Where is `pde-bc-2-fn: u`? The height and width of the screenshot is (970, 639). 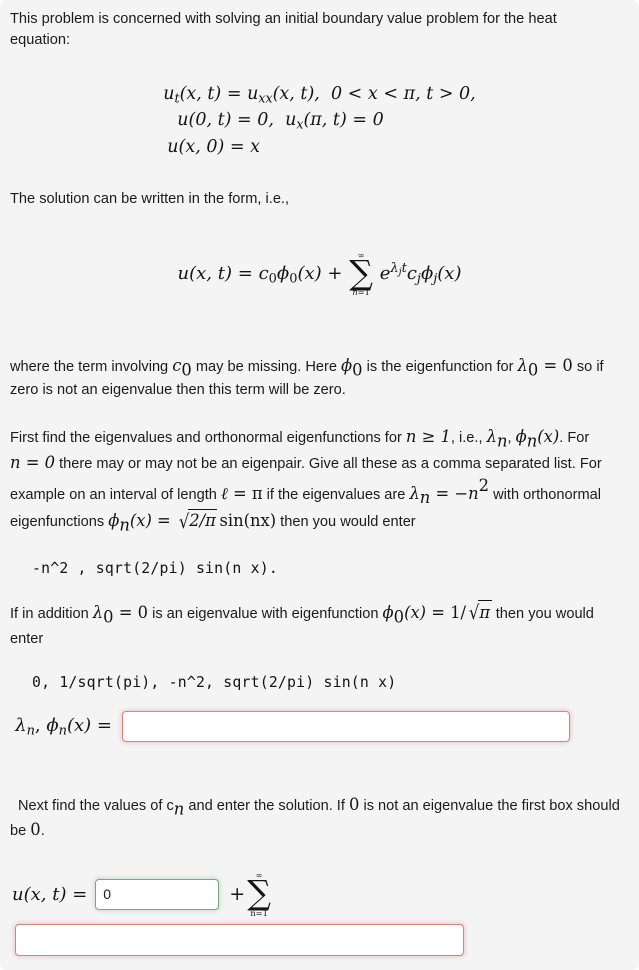 pde-bc-2-fn: u is located at coordinates (291, 120).